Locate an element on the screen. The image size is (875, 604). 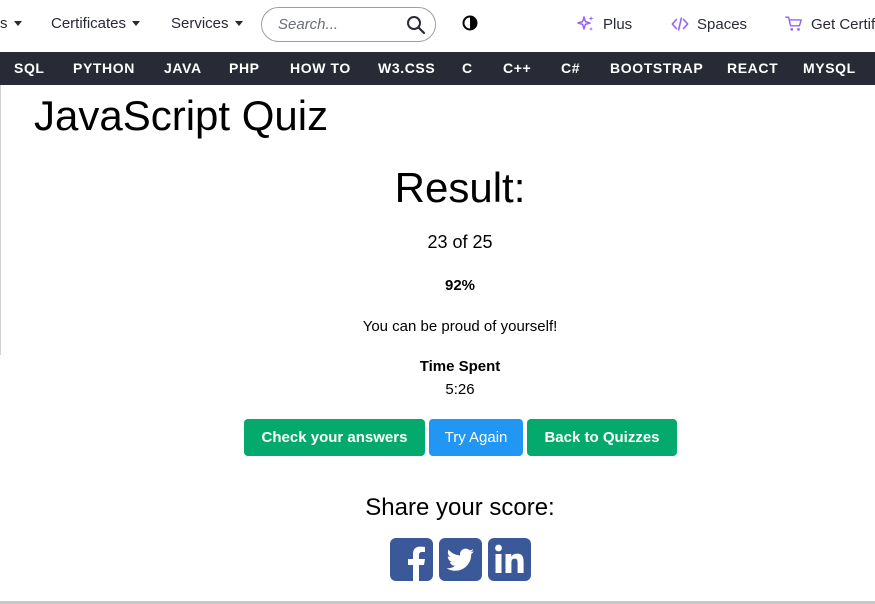
plus-link: Plus is located at coordinates (604, 24).